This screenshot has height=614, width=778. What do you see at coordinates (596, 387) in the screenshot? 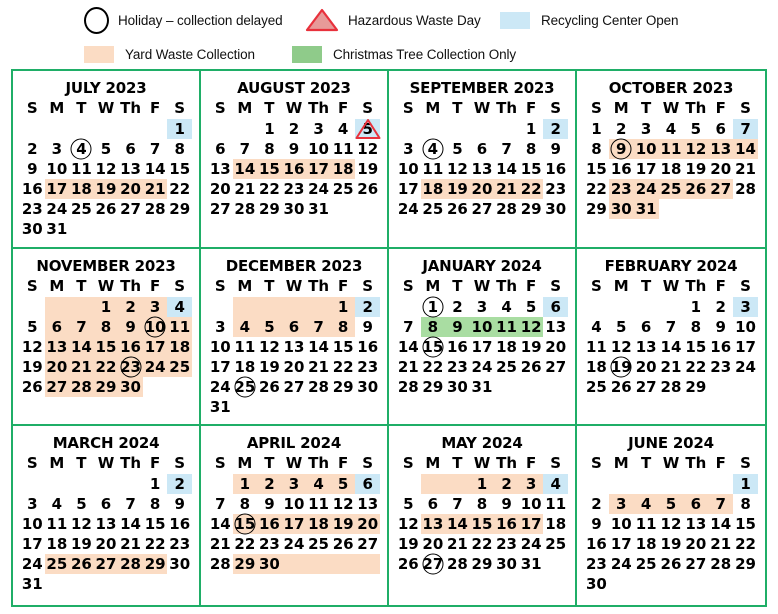
I see `day-cell: 25` at bounding box center [596, 387].